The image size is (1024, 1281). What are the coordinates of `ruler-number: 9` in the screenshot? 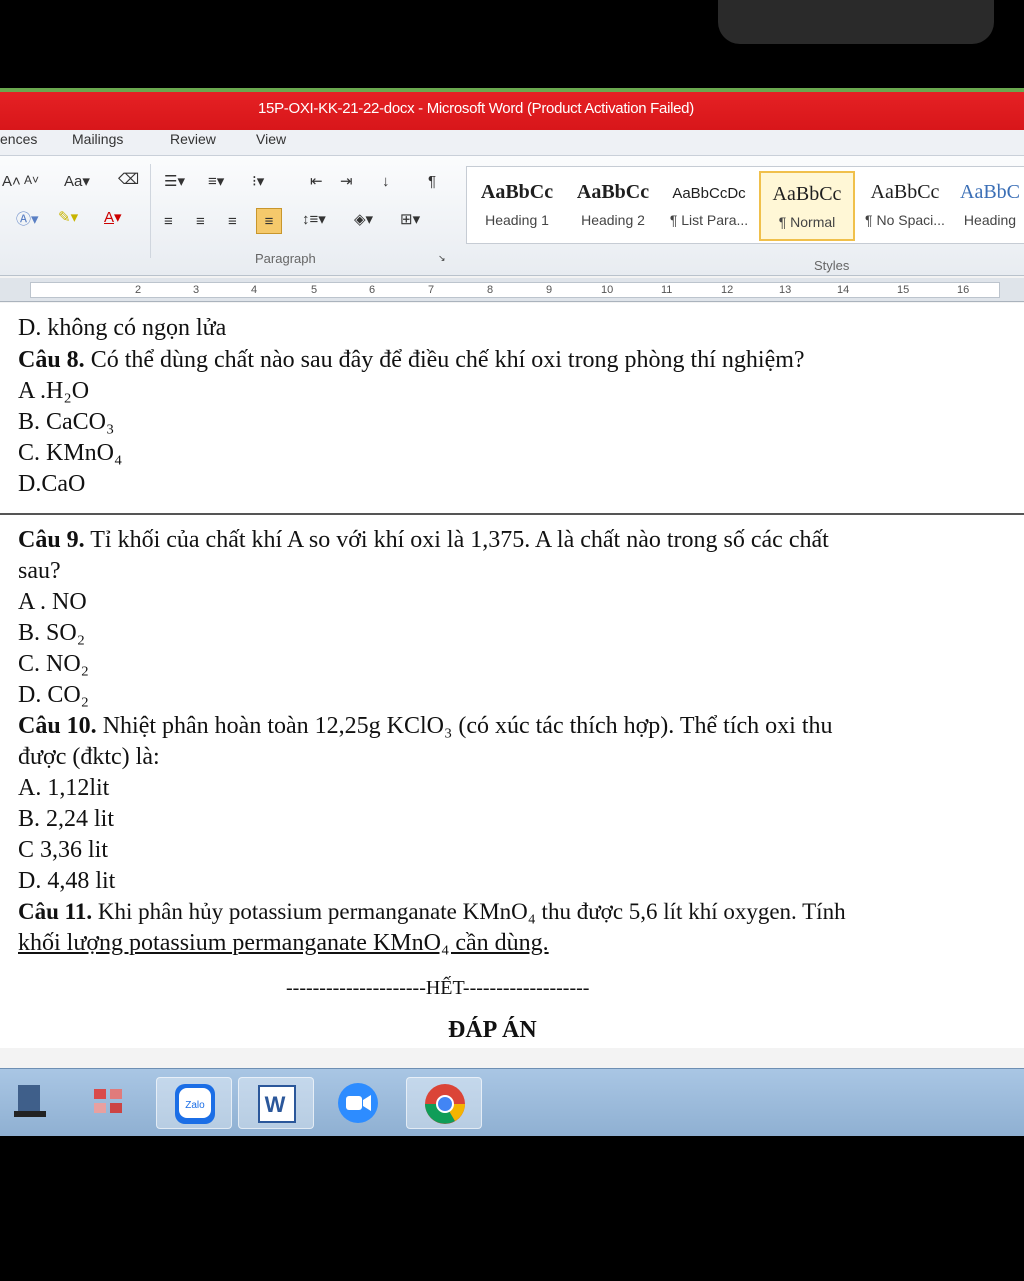 It's located at (549, 290).